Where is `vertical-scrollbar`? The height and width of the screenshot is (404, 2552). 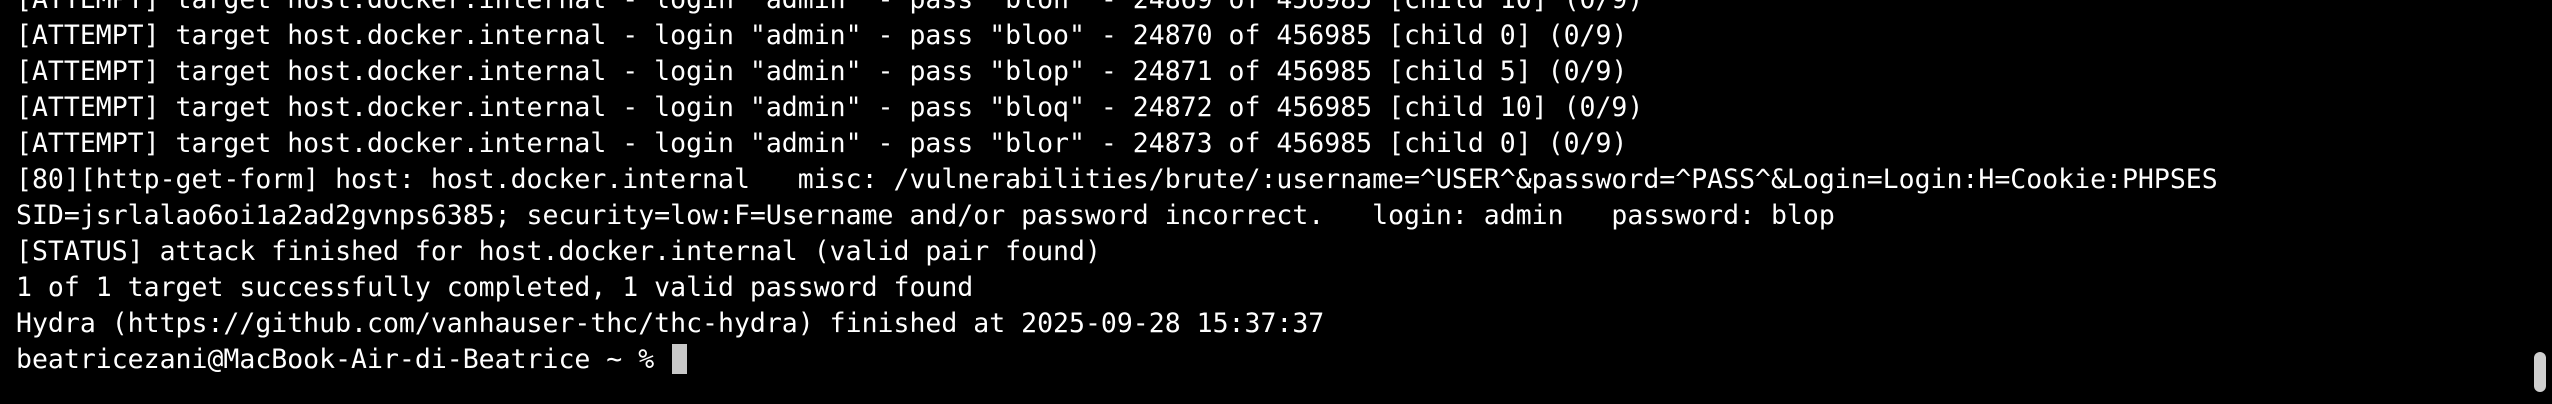
vertical-scrollbar is located at coordinates (2538, 202).